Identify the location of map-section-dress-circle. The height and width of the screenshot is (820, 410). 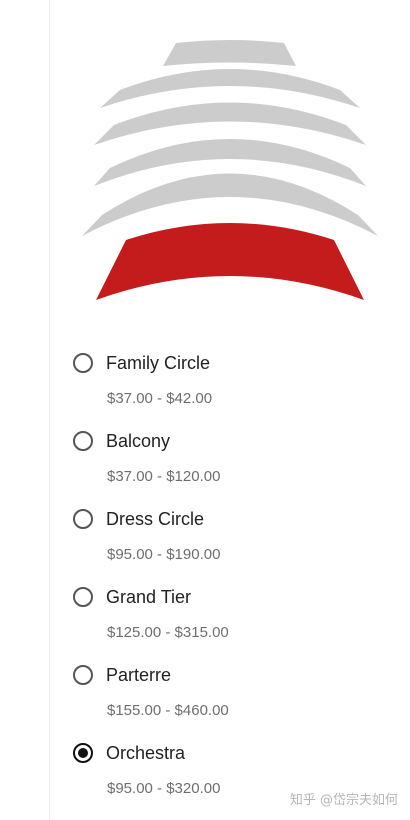
(230, 124).